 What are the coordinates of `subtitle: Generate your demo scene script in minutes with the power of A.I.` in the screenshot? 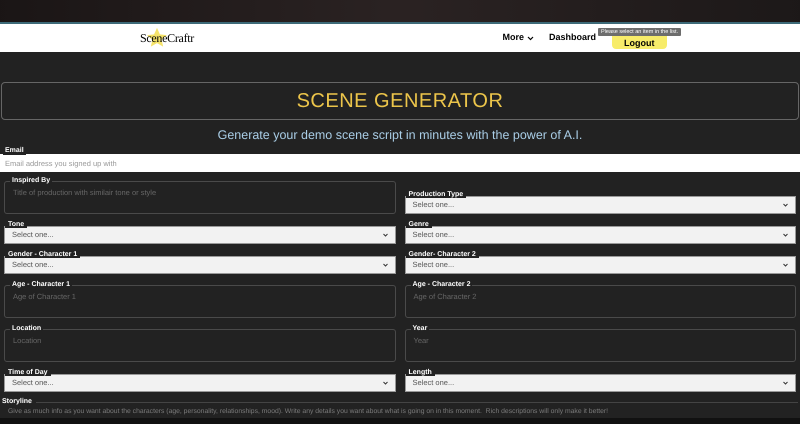 It's located at (400, 135).